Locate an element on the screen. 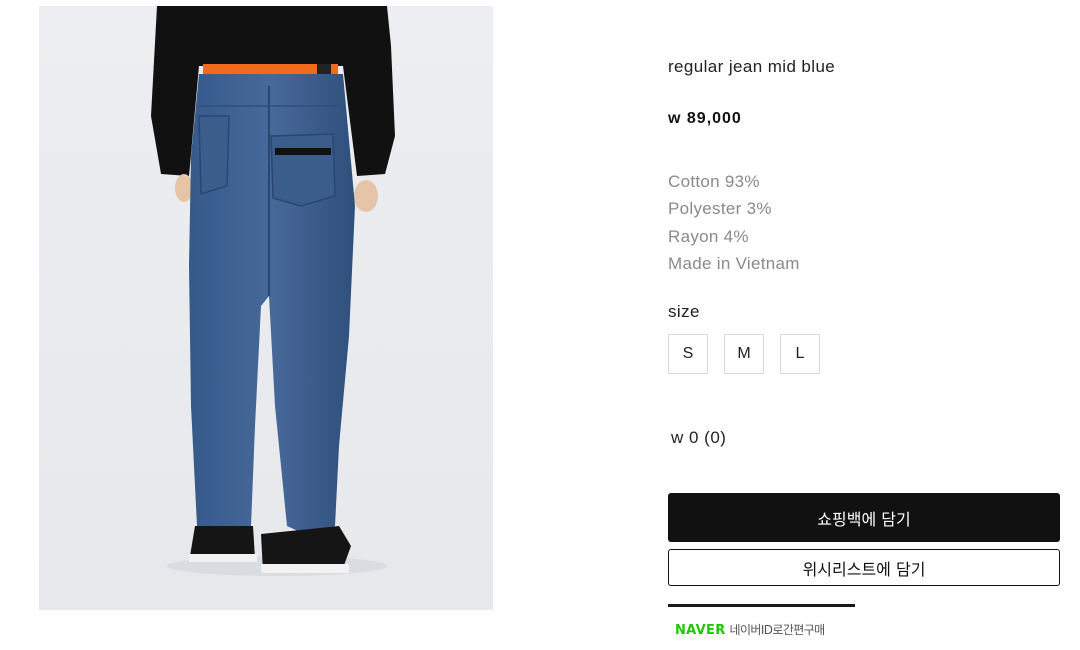 The height and width of the screenshot is (650, 1080). naver-pay-label: 네이버ID로간편구매 is located at coordinates (777, 630).